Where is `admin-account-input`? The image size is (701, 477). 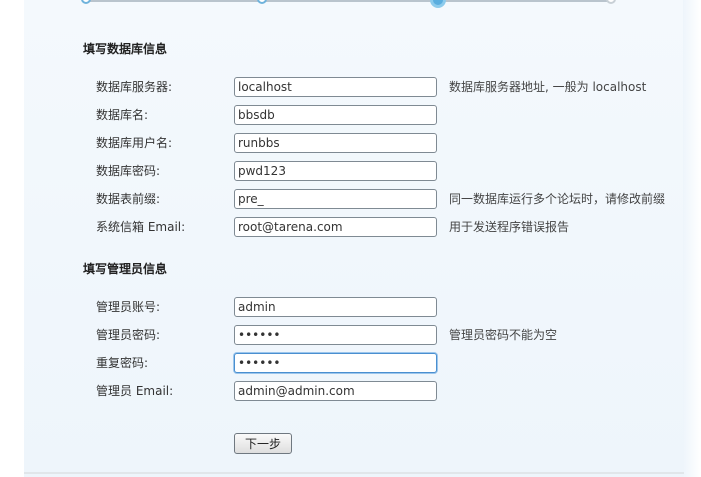 admin-account-input is located at coordinates (335, 307).